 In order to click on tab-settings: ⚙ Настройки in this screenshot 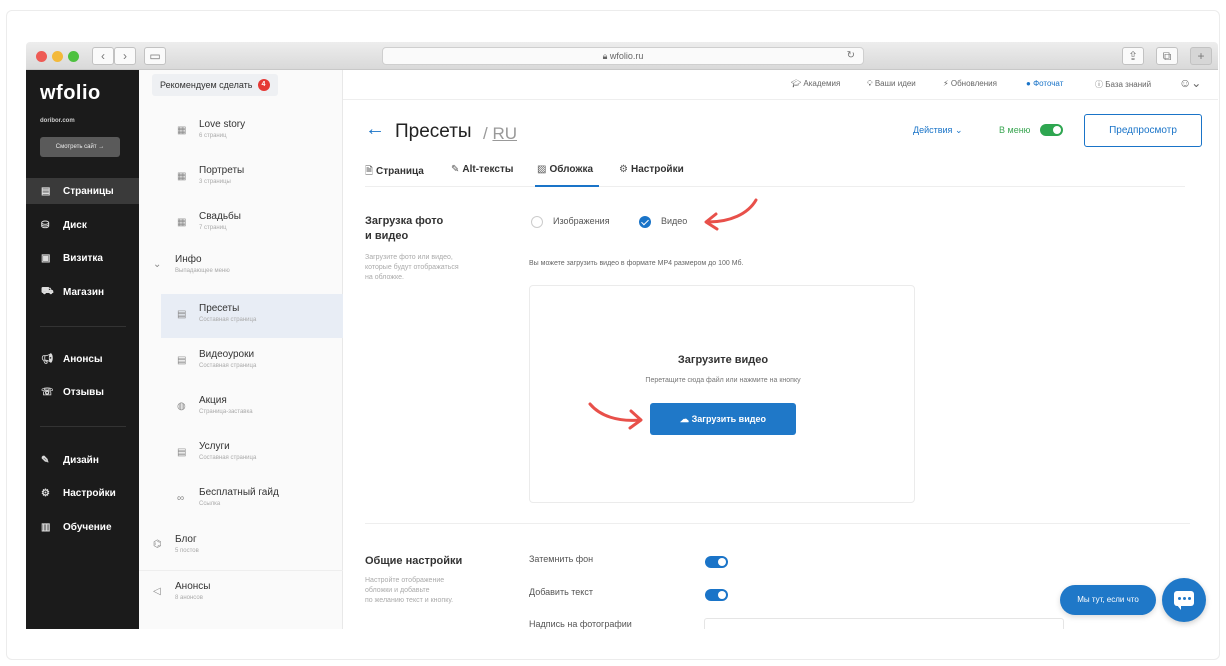, I will do `click(651, 169)`.